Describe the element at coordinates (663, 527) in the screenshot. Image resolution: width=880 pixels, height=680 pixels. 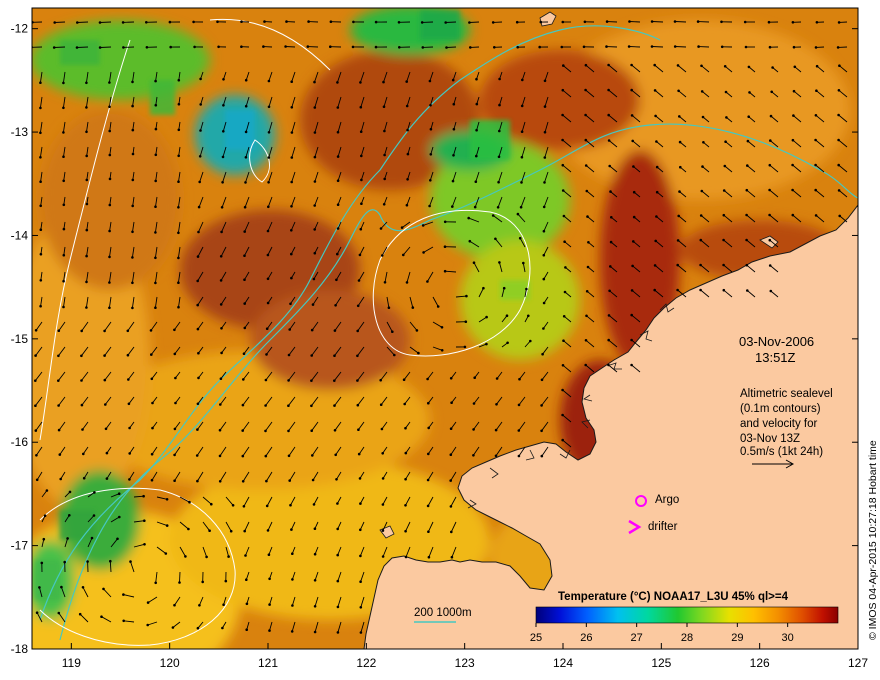
I see `drifter-label: drifter` at that location.